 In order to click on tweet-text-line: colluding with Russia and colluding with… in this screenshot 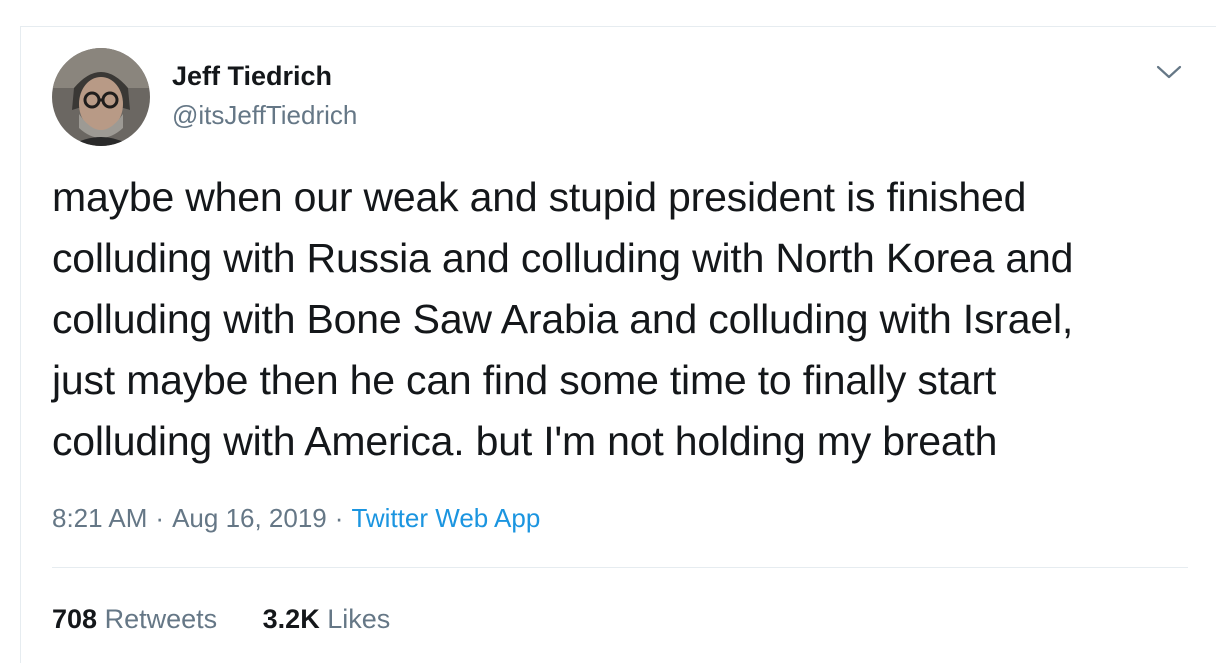, I will do `click(563, 258)`.